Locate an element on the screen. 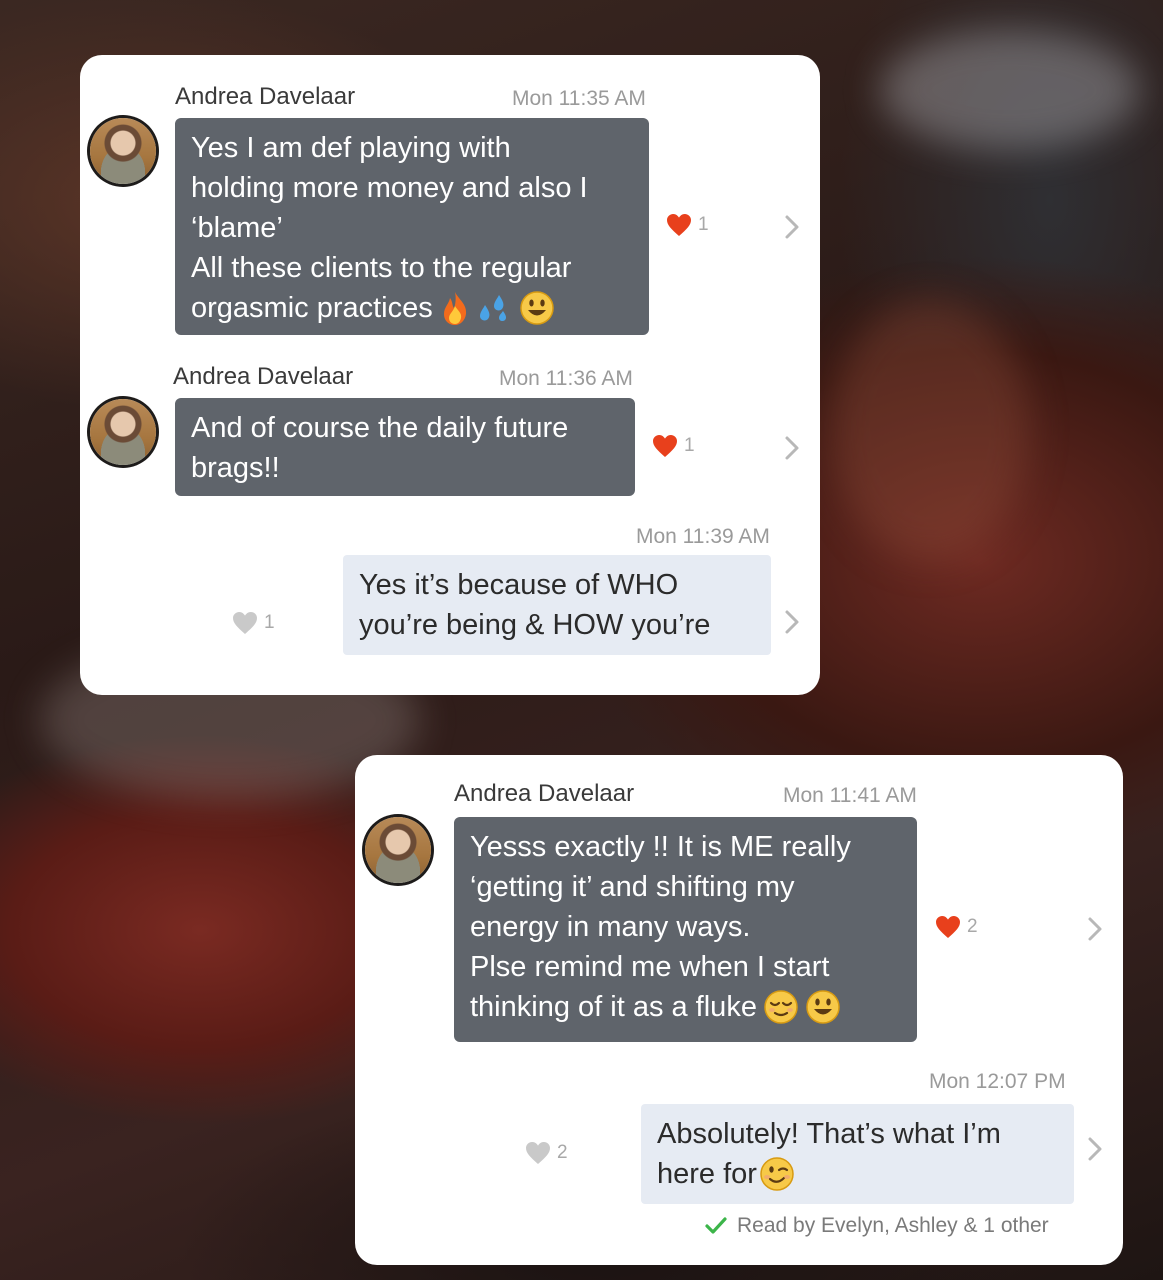 This screenshot has height=1280, width=1163. message-line: All these clients to the regular is located at coordinates (381, 268).